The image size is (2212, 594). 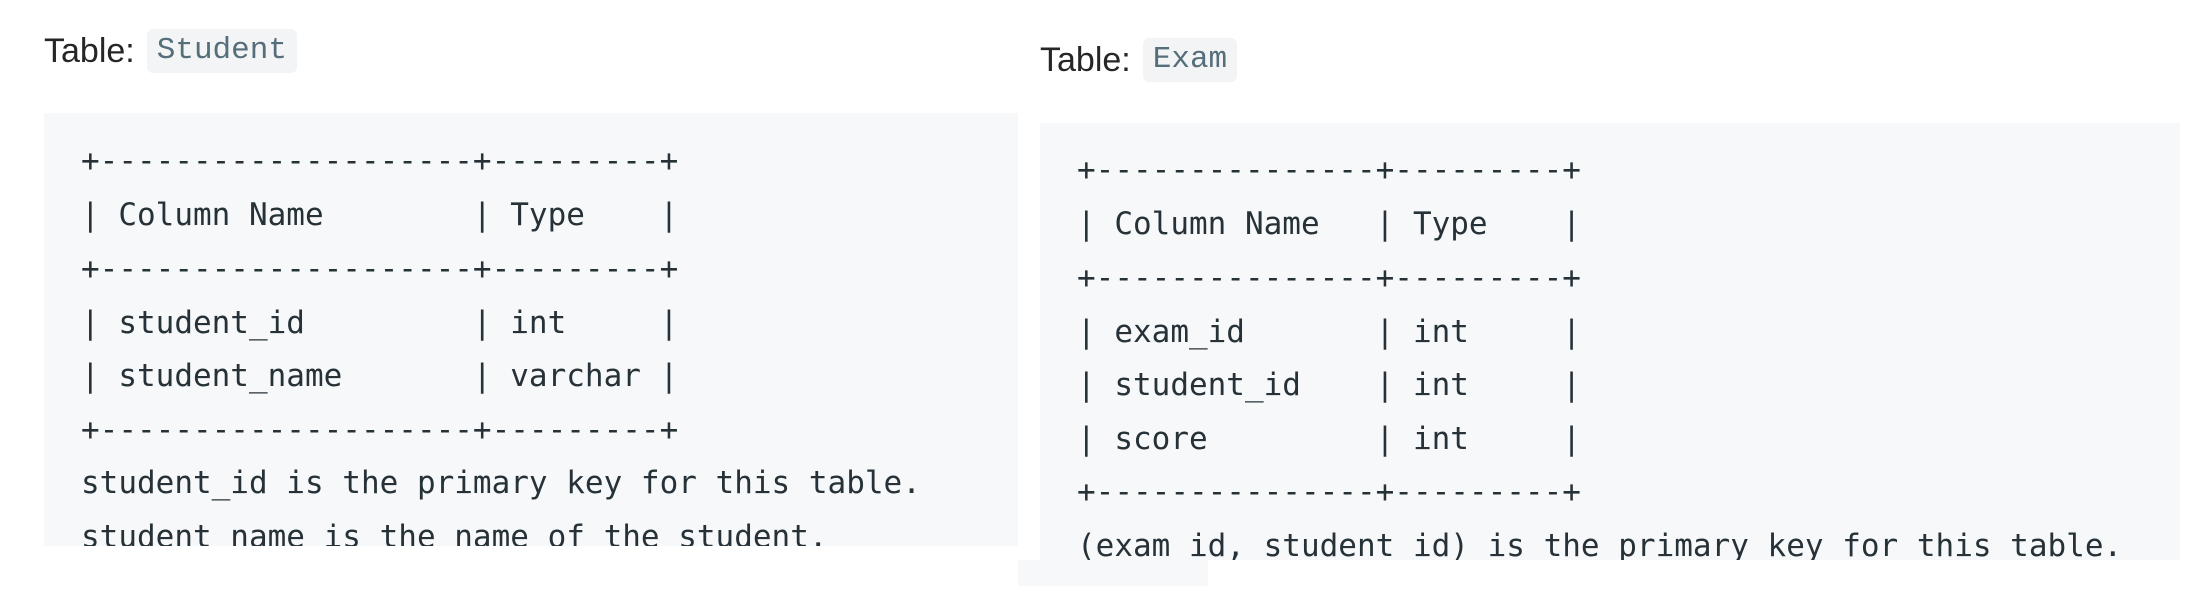 I want to click on table-name-code: Exam, so click(x=1190, y=60).